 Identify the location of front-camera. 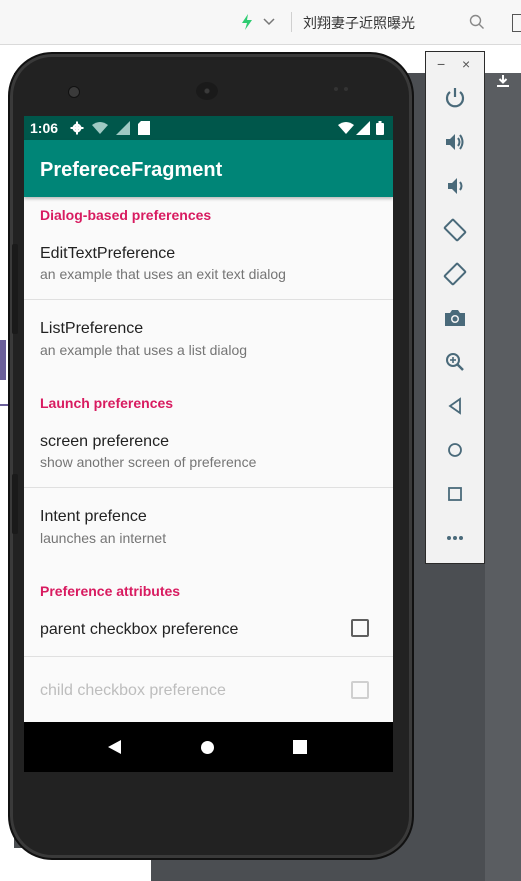
(74, 92).